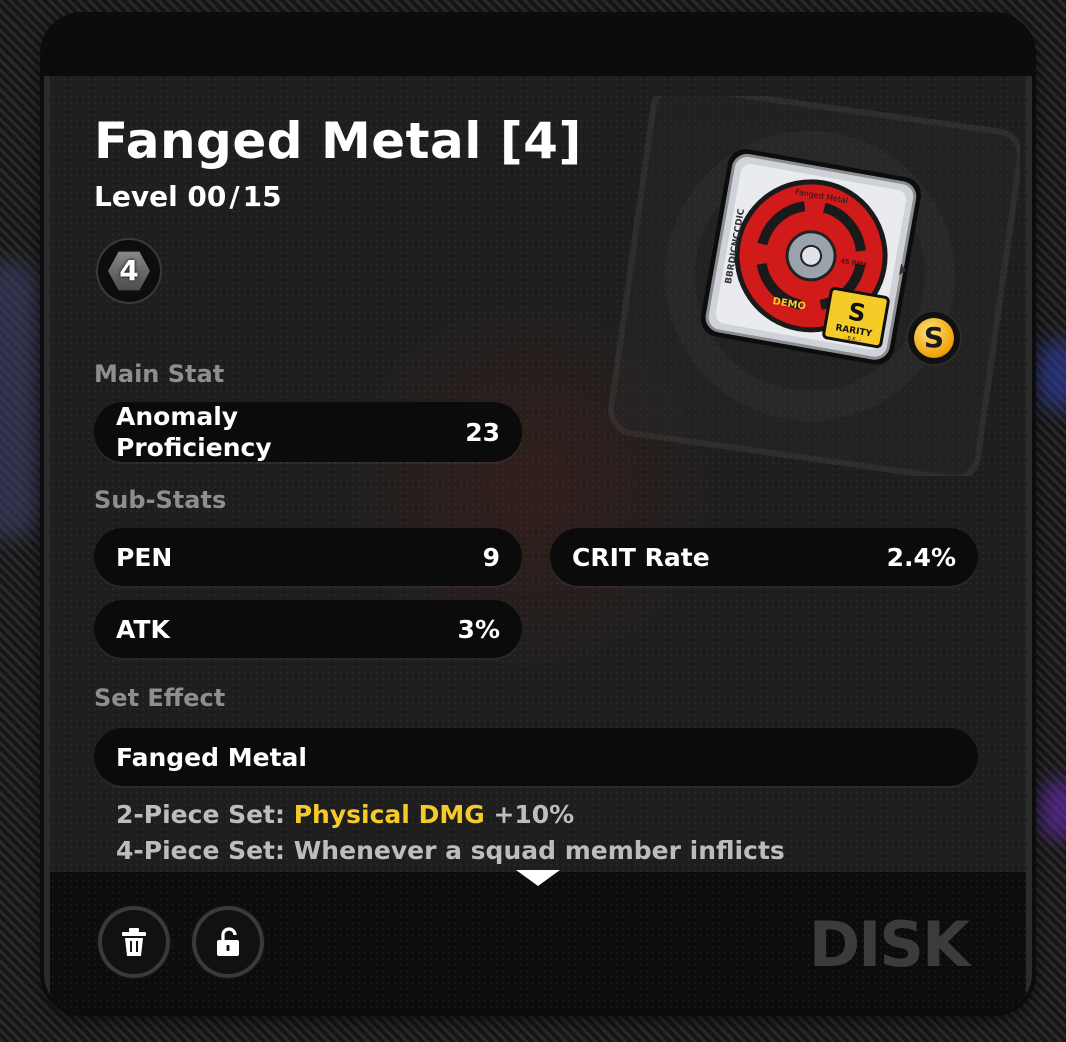 This screenshot has height=1042, width=1066. I want to click on sub-stat-value: 9, so click(491, 557).